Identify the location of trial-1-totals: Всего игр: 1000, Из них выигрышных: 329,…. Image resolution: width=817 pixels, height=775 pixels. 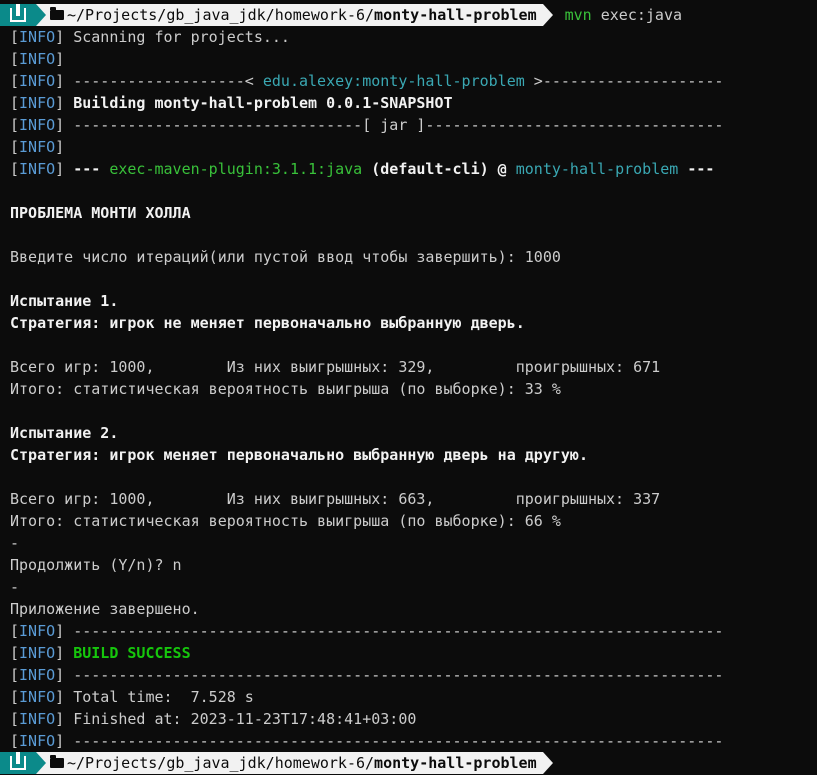
(335, 367).